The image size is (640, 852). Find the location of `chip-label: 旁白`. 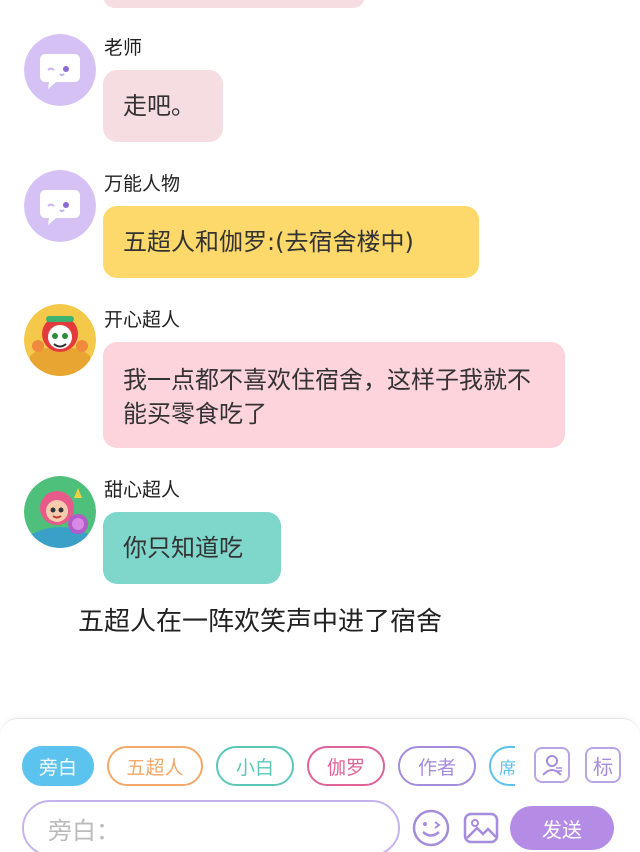

chip-label: 旁白 is located at coordinates (57, 767).